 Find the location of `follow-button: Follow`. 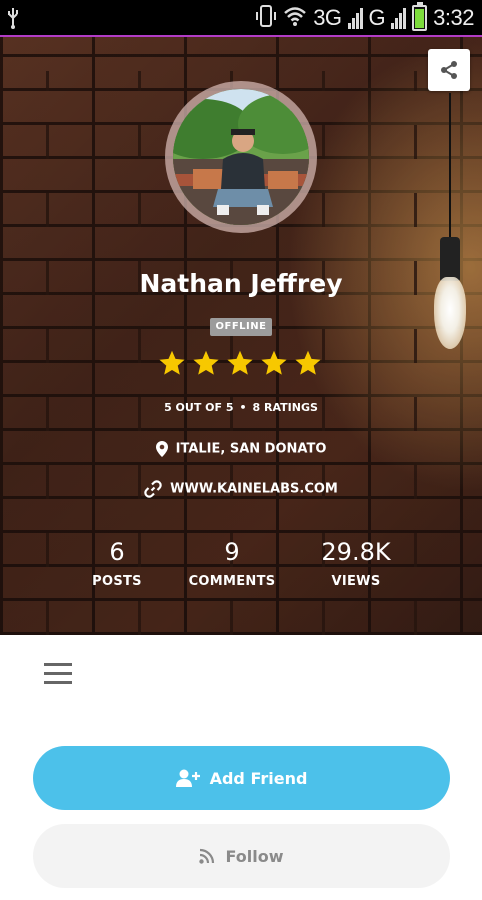

follow-button: Follow is located at coordinates (241, 856).